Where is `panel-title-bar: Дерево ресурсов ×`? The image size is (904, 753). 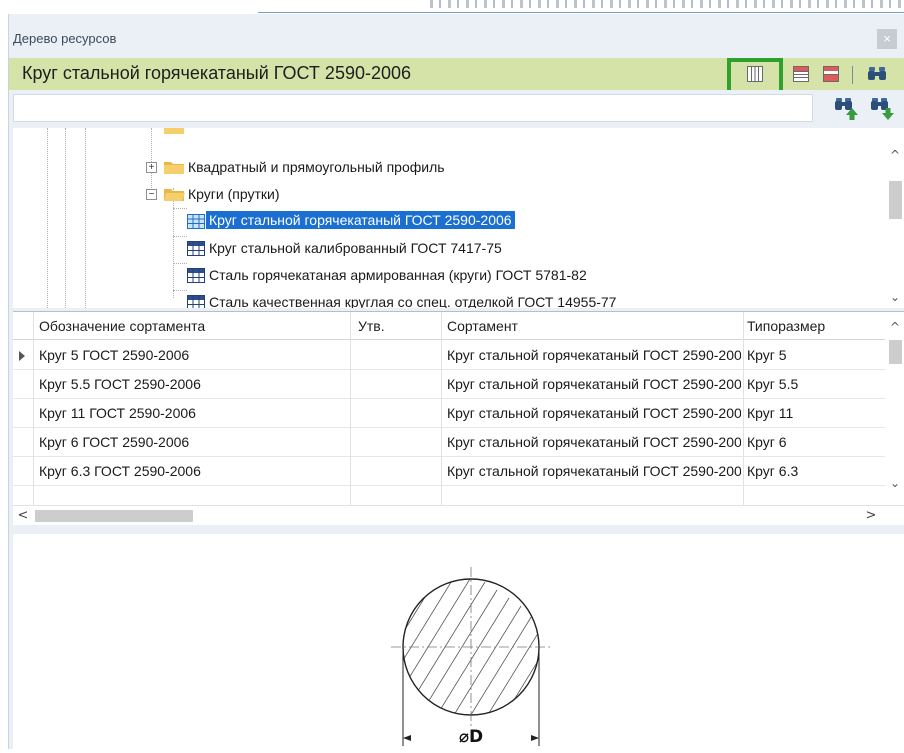 panel-title-bar: Дерево ресурсов × is located at coordinates (456, 36).